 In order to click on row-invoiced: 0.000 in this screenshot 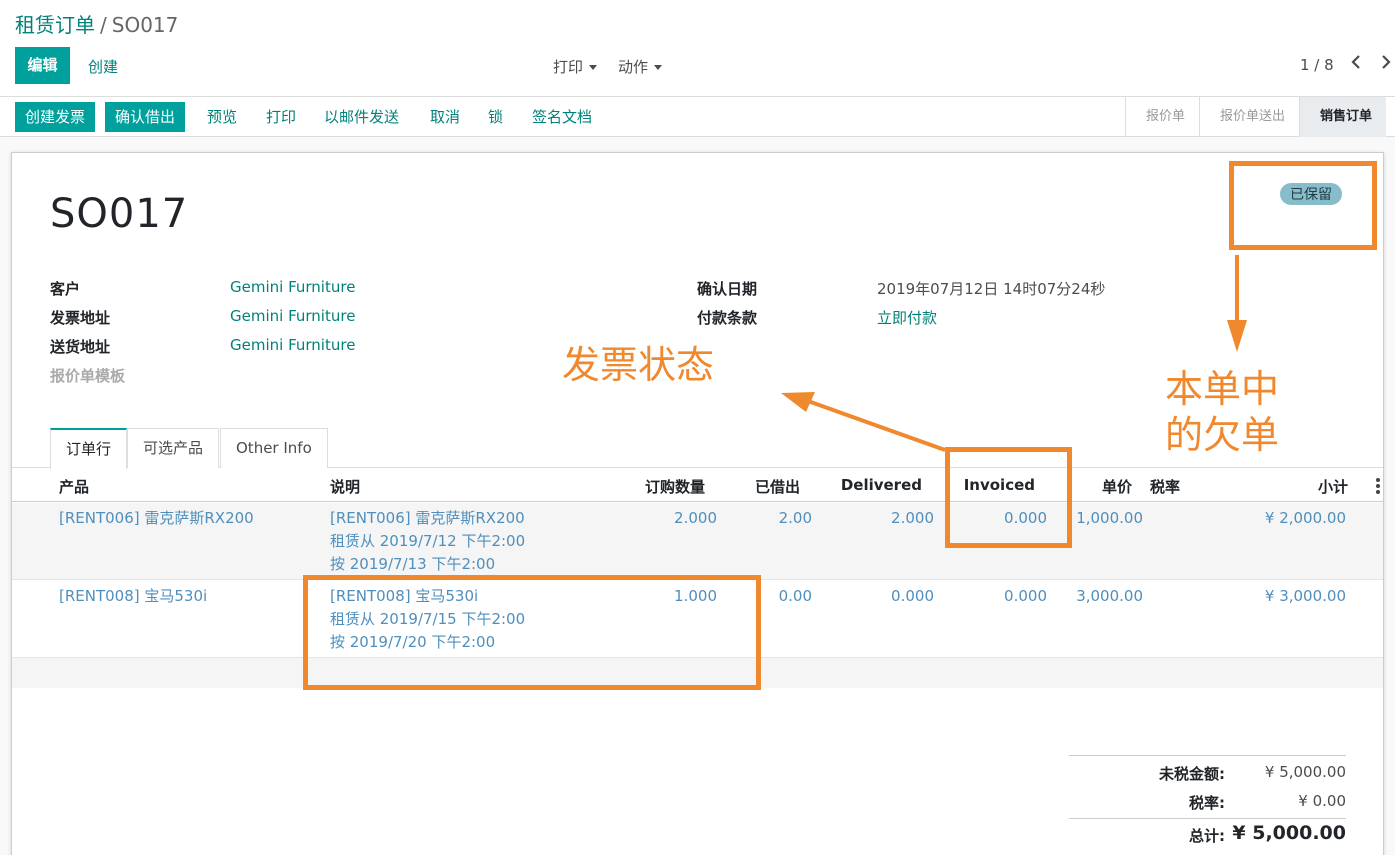, I will do `click(1025, 596)`.